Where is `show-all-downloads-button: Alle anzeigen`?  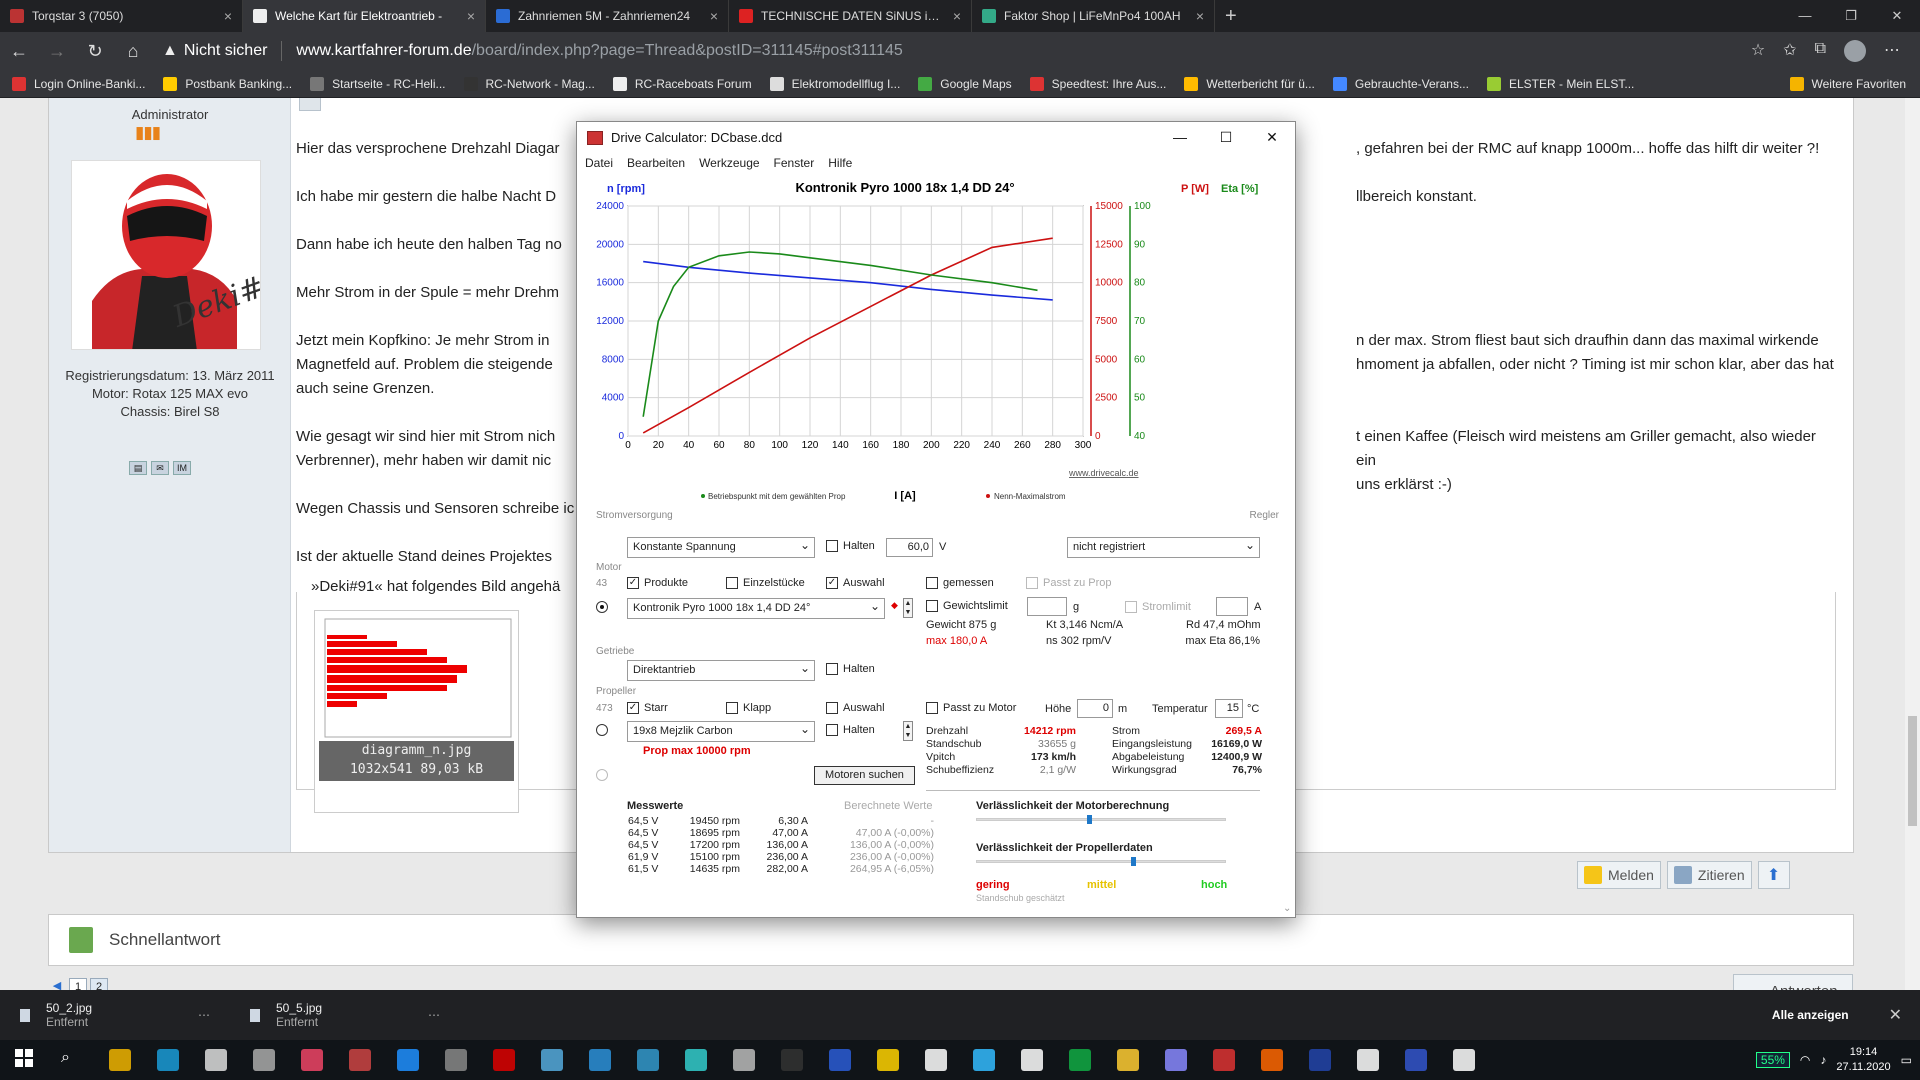 show-all-downloads-button: Alle anzeigen is located at coordinates (1810, 1015).